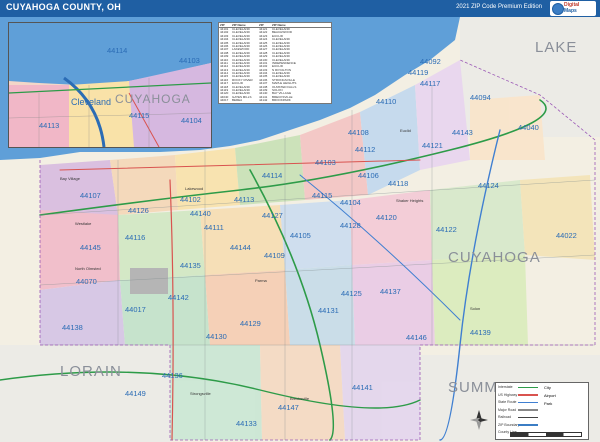 This screenshot has width=600, height=442. I want to click on zip-label: 44120, so click(386, 217).